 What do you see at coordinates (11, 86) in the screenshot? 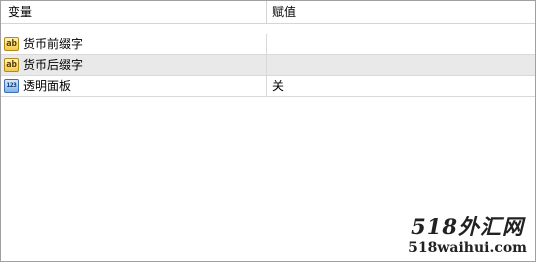
I see `number-type-icon: 123` at bounding box center [11, 86].